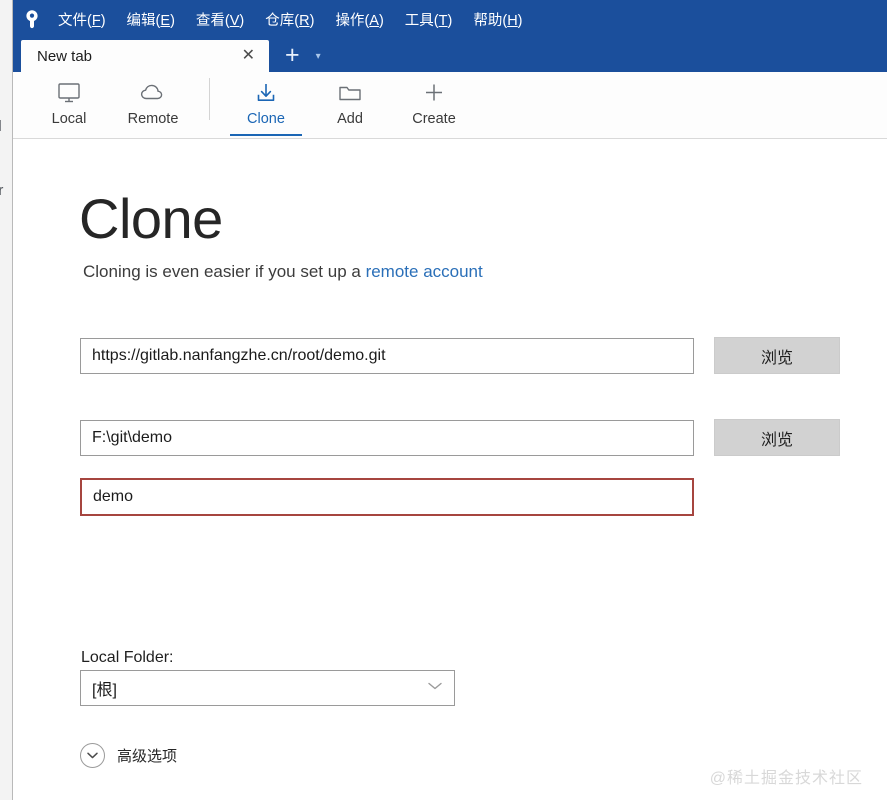  What do you see at coordinates (145, 56) in the screenshot?
I see `tab-new-tab: New tab ✕` at bounding box center [145, 56].